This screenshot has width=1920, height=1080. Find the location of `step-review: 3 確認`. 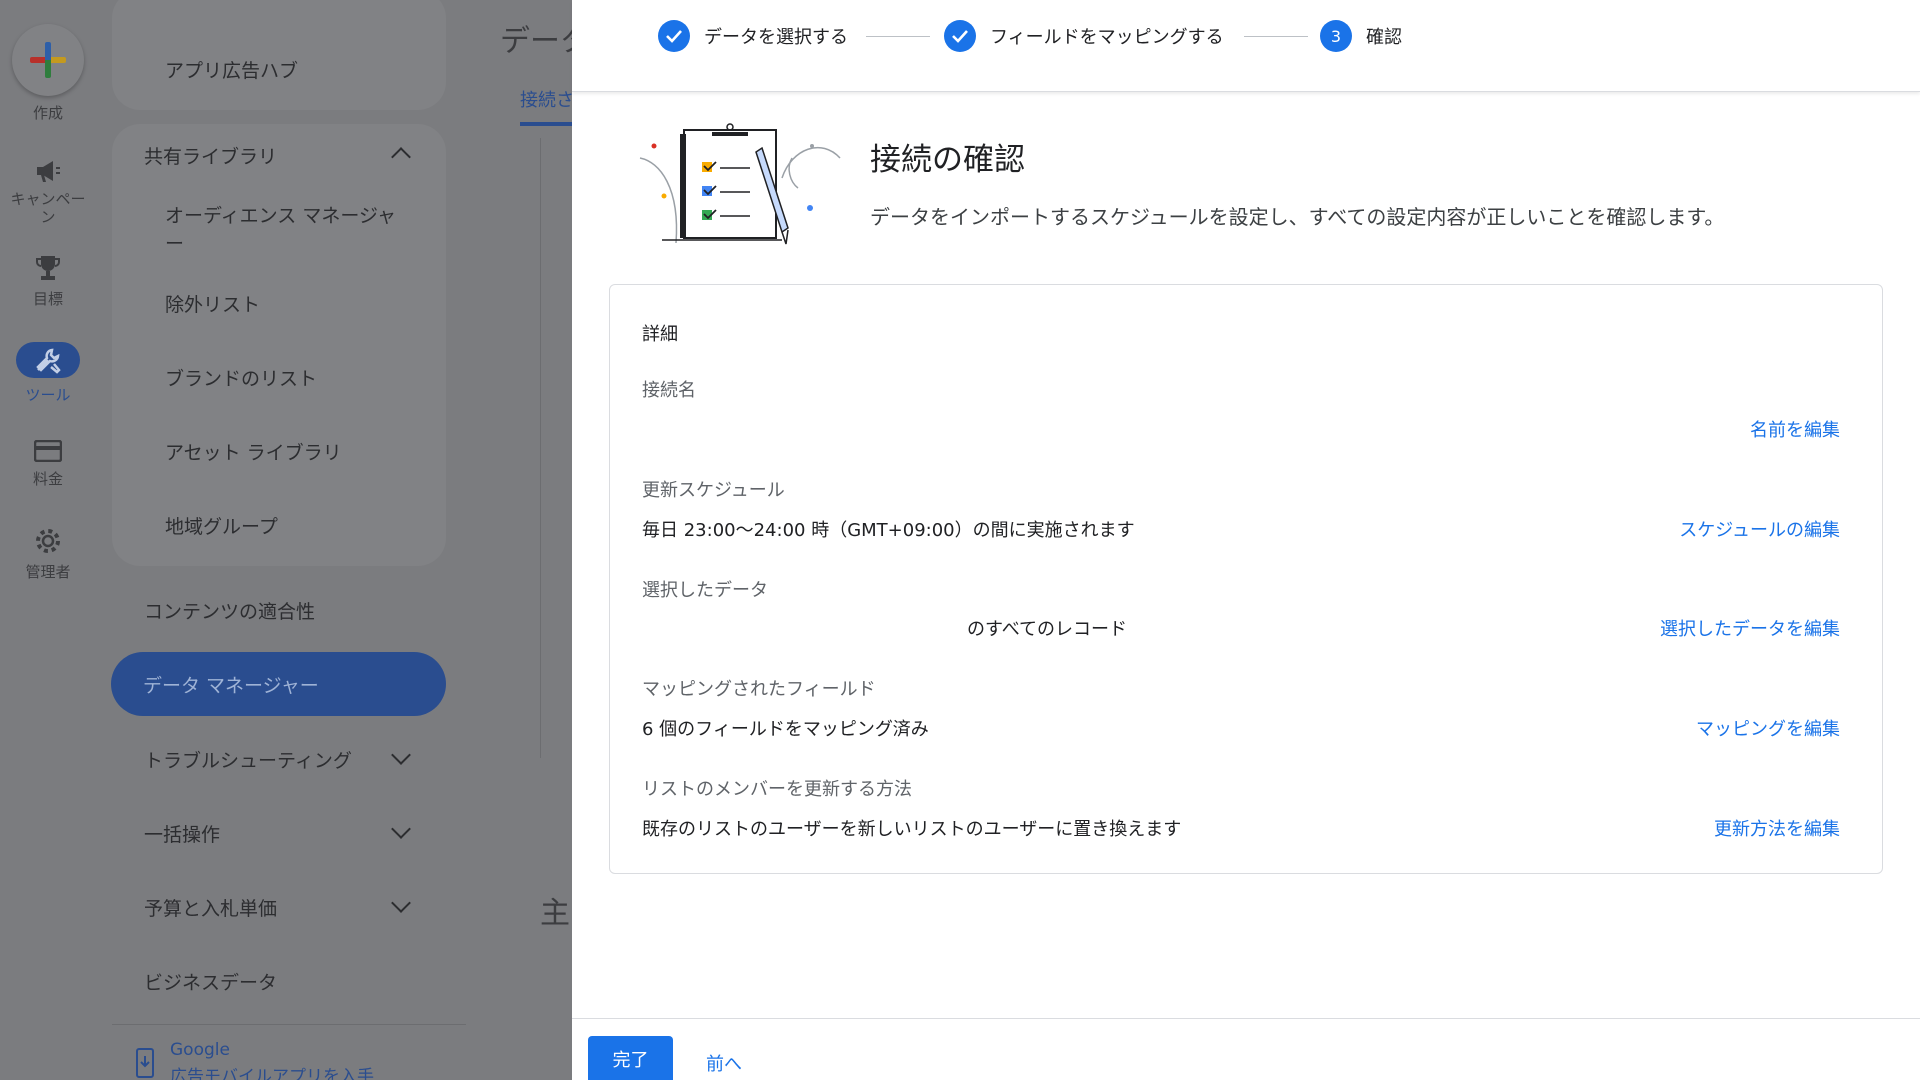

step-review: 3 確認 is located at coordinates (1361, 36).